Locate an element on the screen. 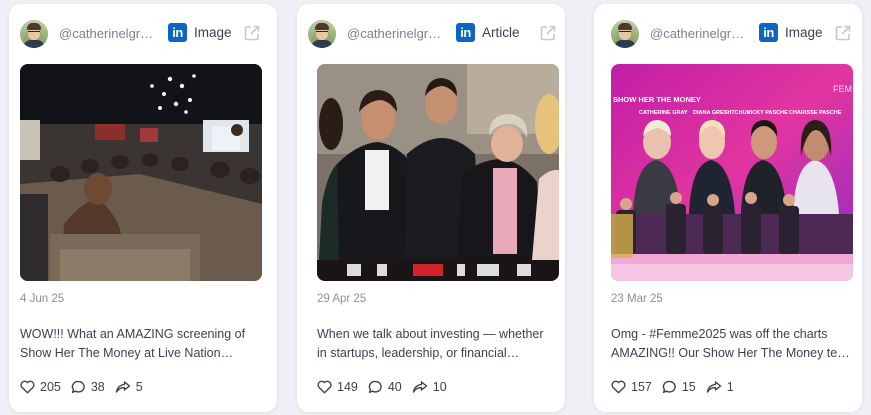 Image resolution: width=871 pixels, height=415 pixels. likes-count: 149 is located at coordinates (347, 387).